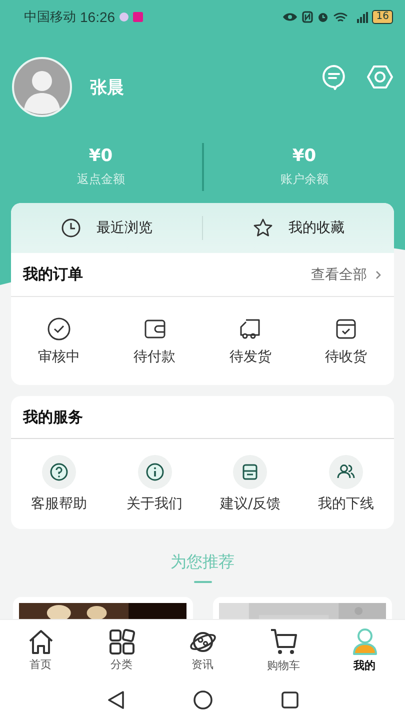 The width and height of the screenshot is (405, 720). I want to click on users-icon, so click(346, 472).